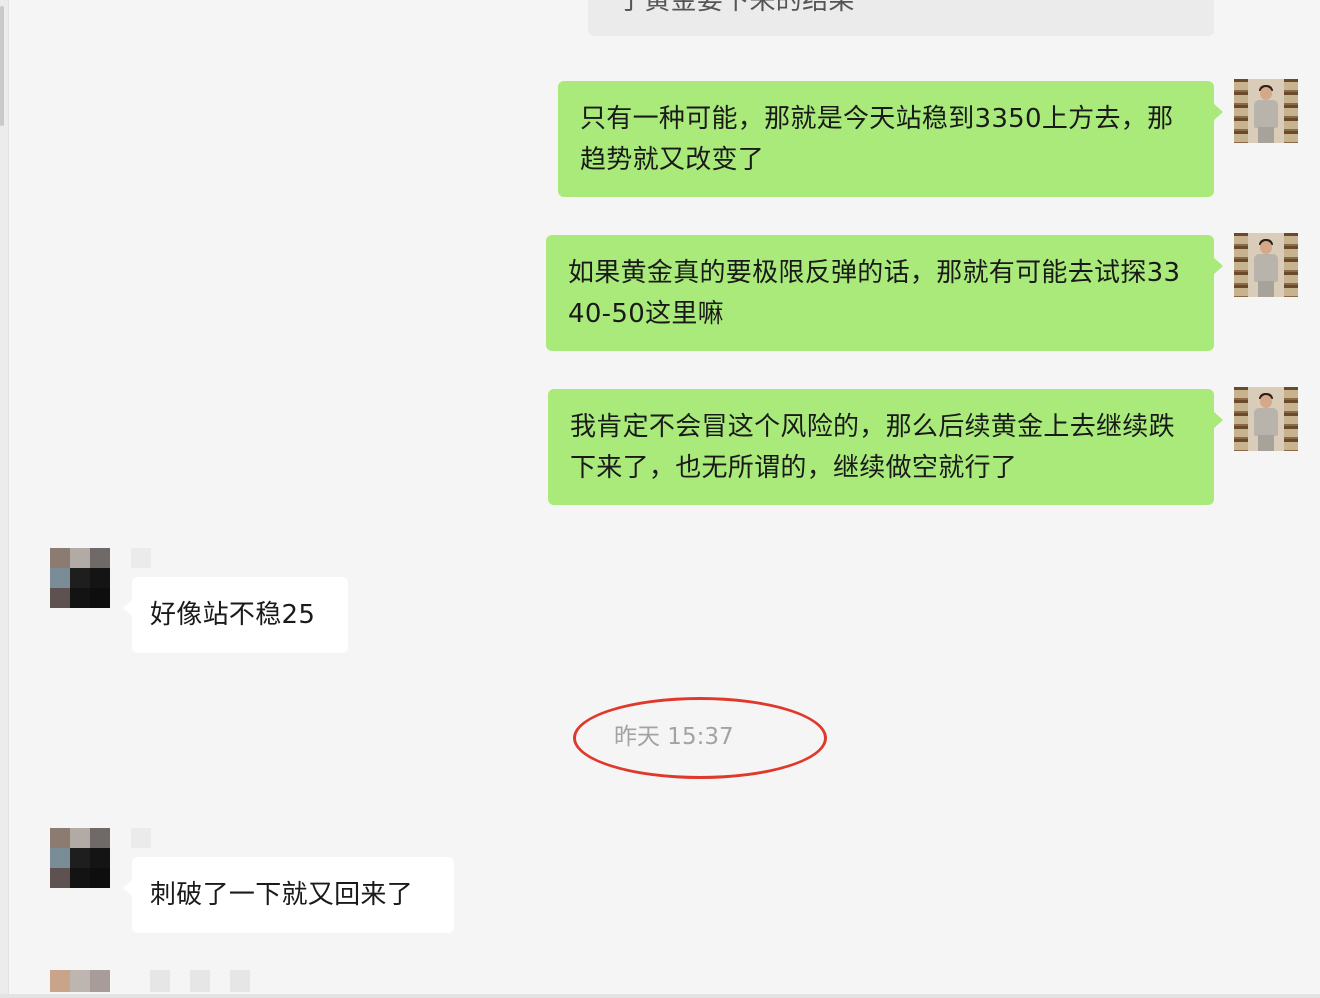  What do you see at coordinates (901, 18) in the screenshot?
I see `message-bubble-partial: 了黄金要下来的结果` at bounding box center [901, 18].